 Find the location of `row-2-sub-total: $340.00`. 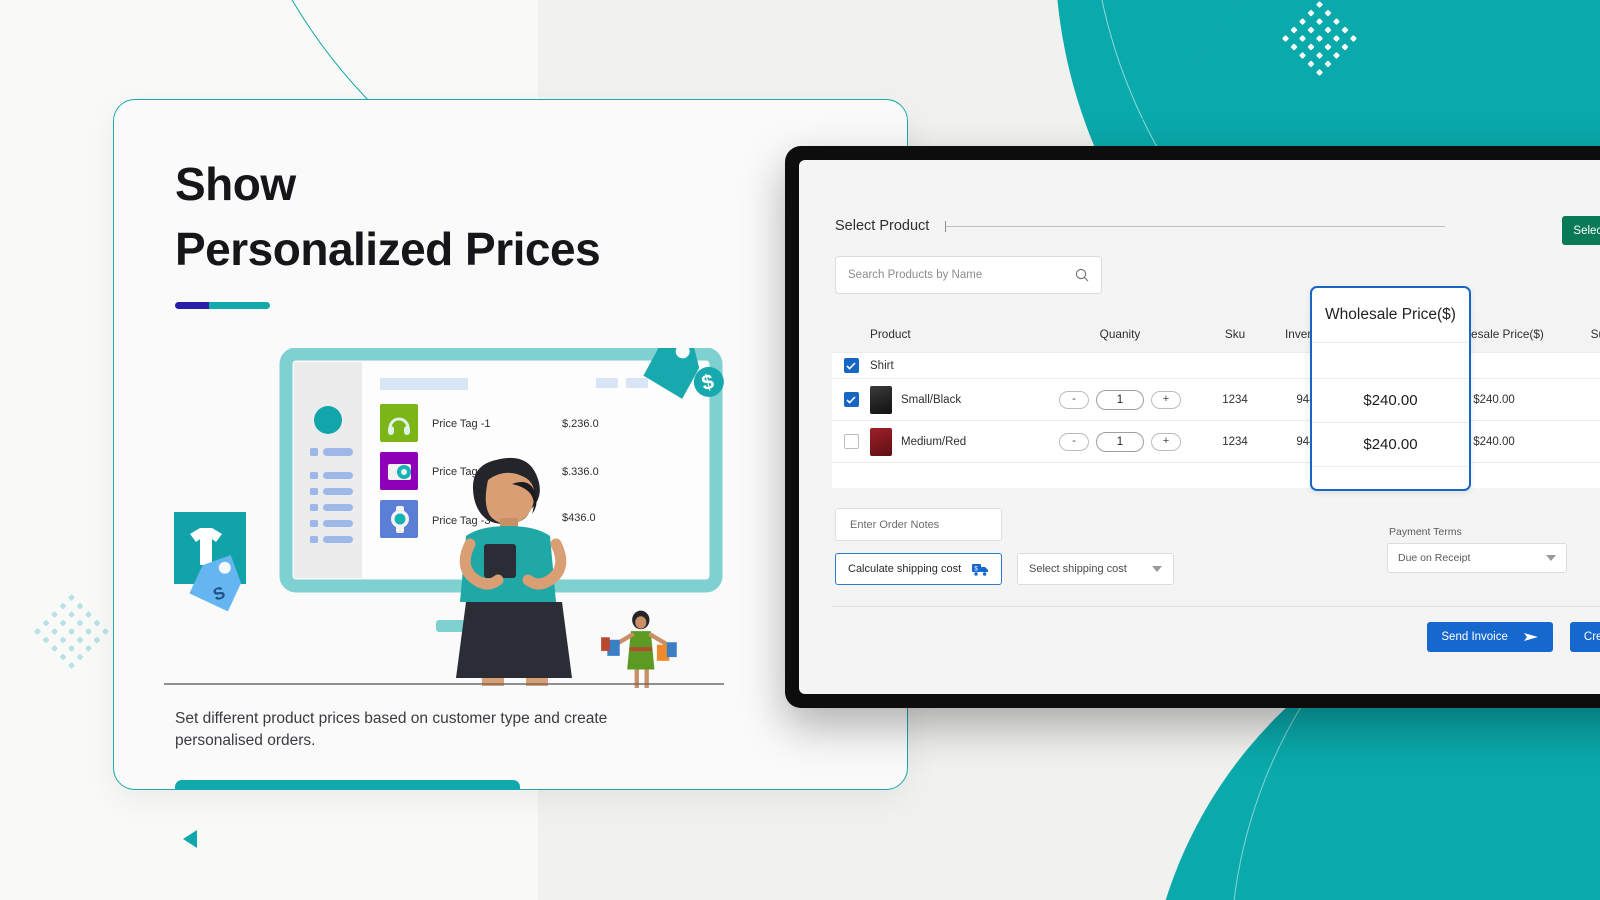

row-2-sub-total: $340.00 is located at coordinates (1584, 442).